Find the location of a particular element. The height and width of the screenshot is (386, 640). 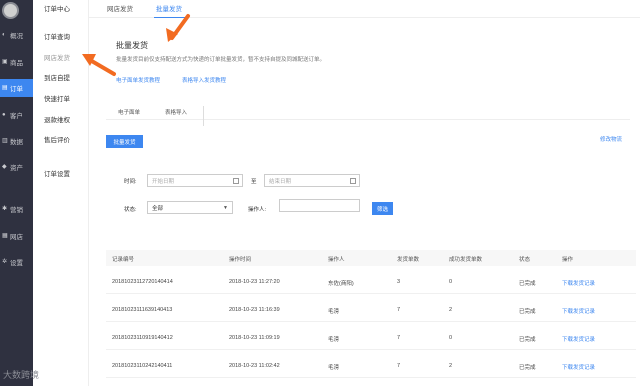

nav-item-overview: ◐ 概况 is located at coordinates (16, 35).